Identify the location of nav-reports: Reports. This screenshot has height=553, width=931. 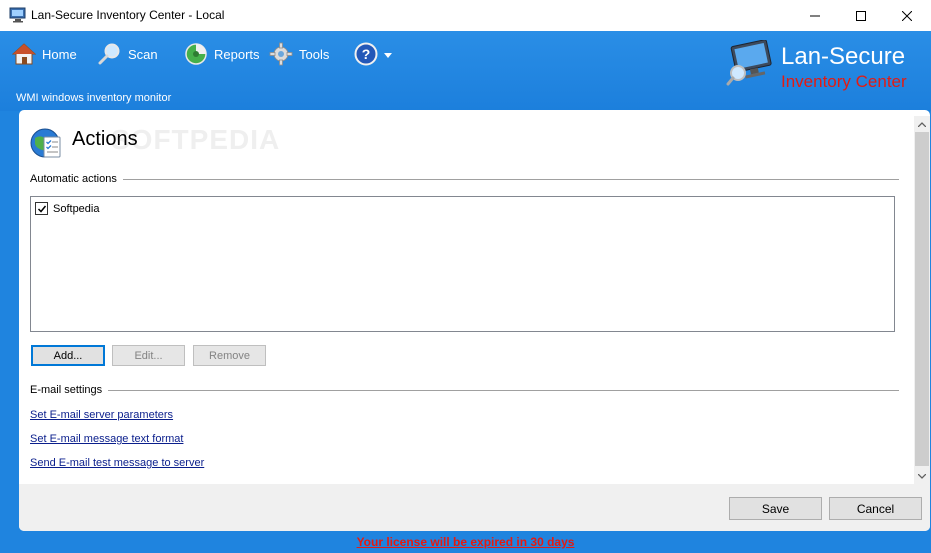
(222, 54).